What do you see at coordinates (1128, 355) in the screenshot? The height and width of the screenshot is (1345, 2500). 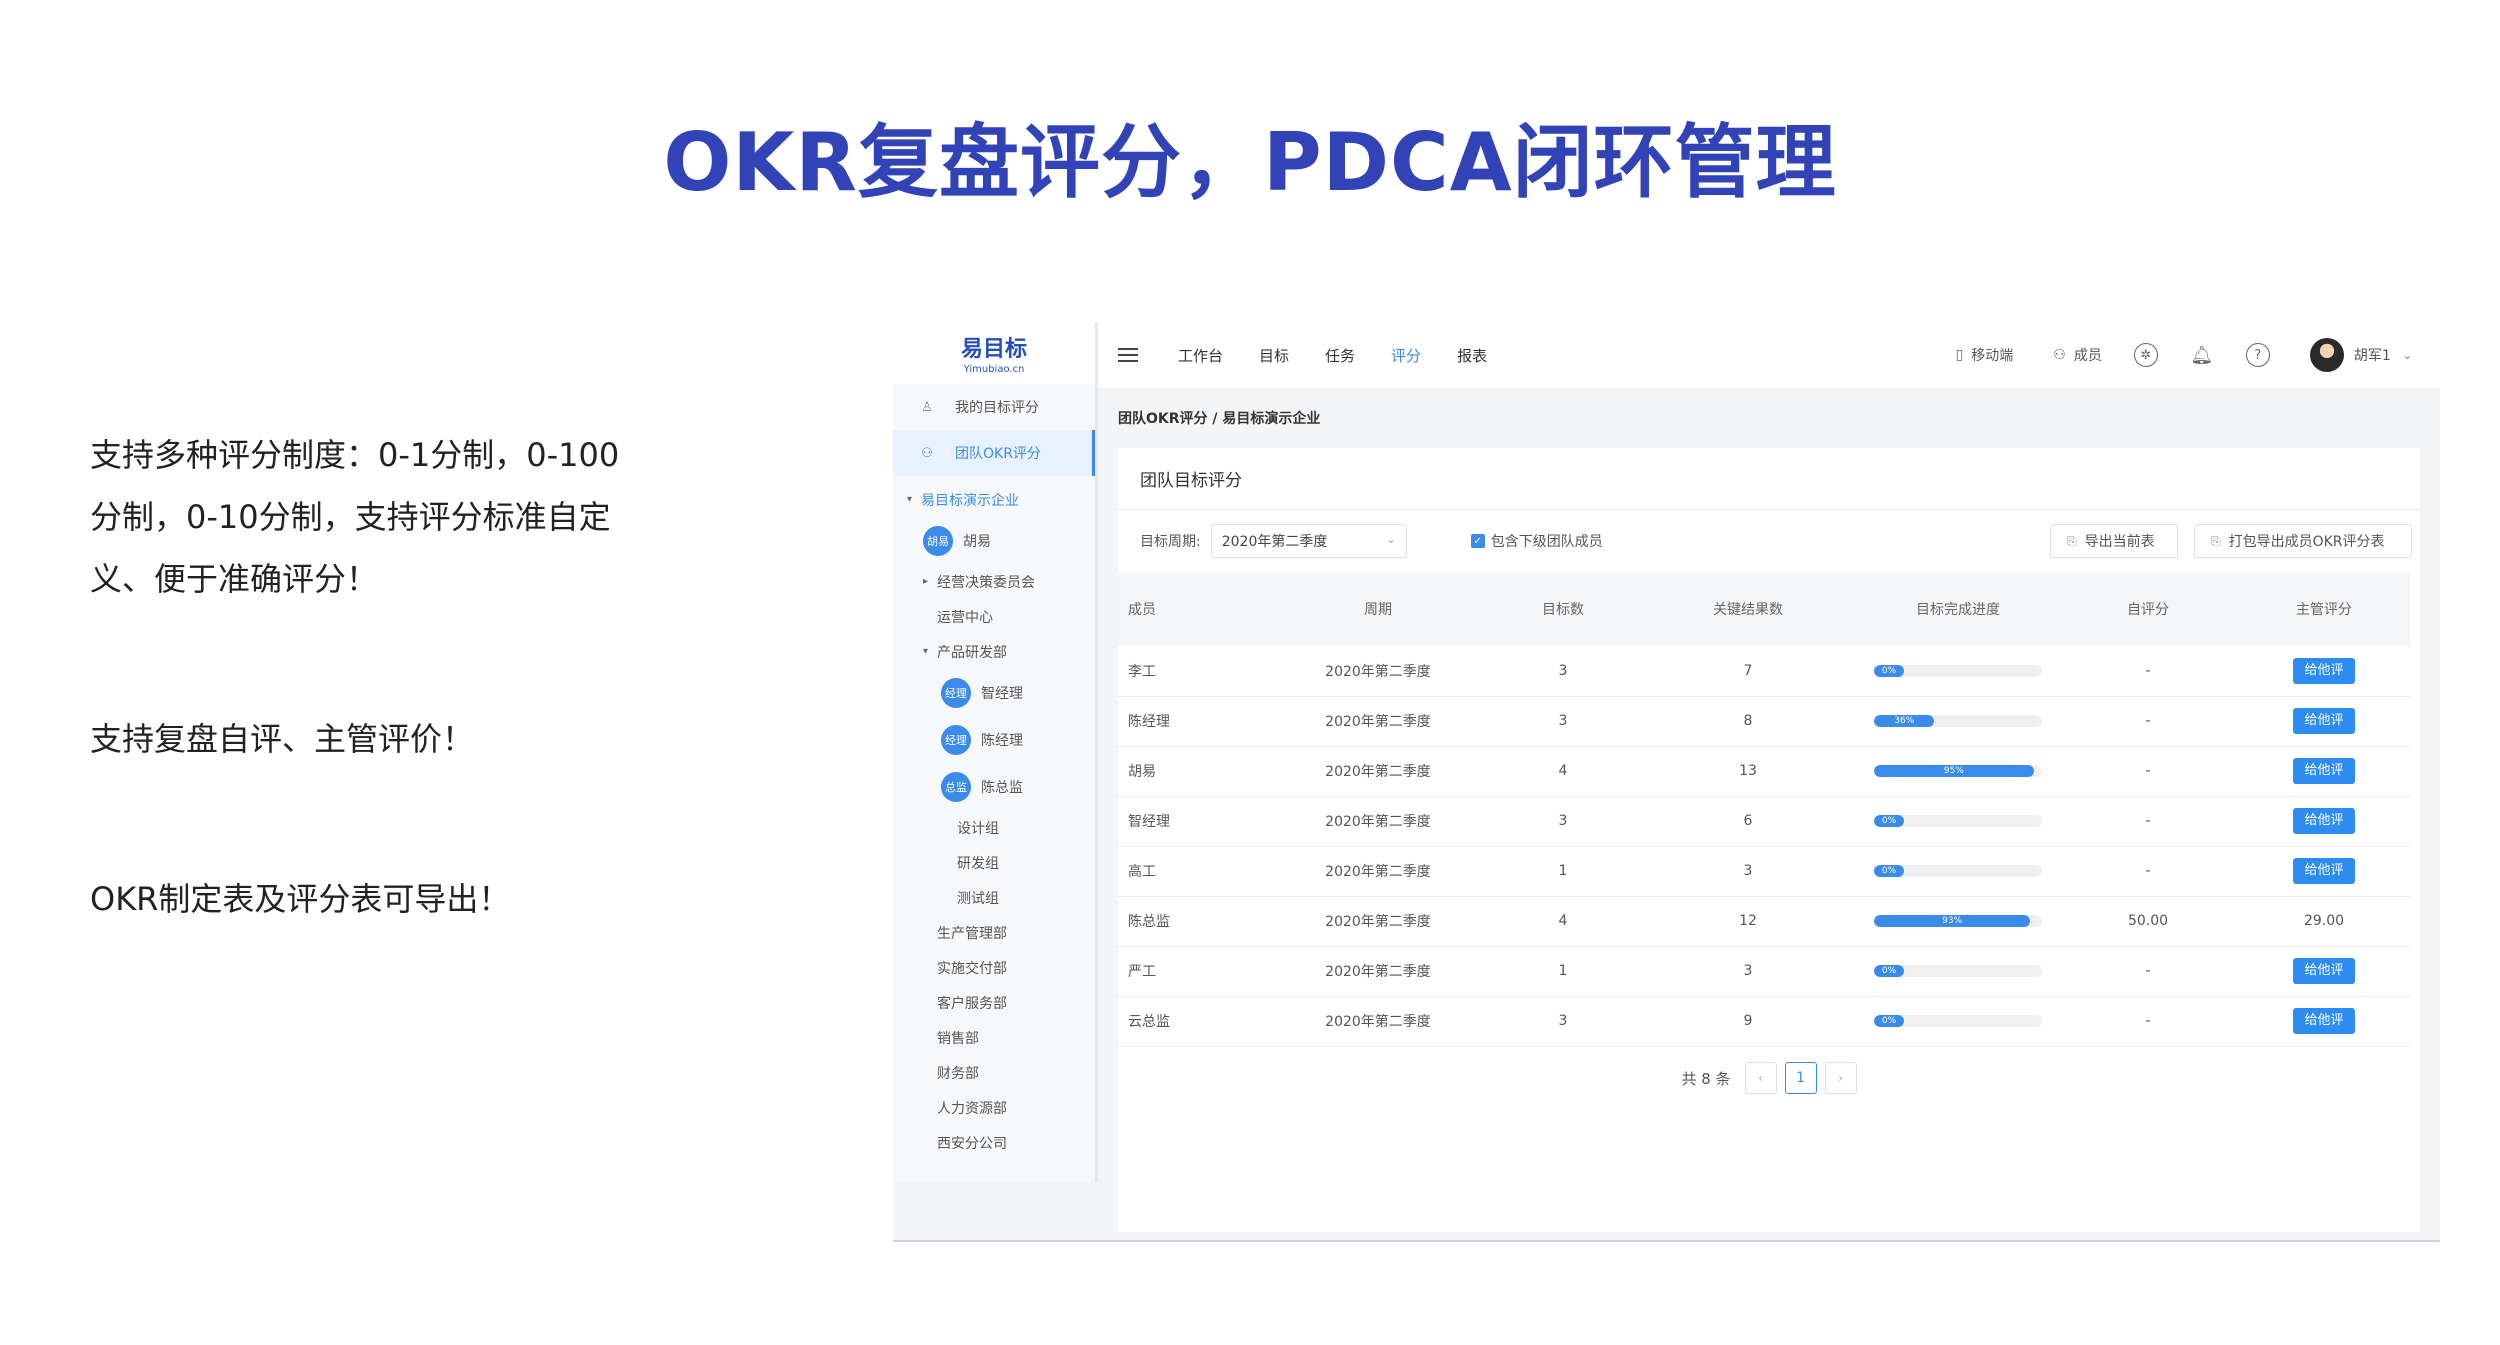 I see `hamburger-menu-icon` at bounding box center [1128, 355].